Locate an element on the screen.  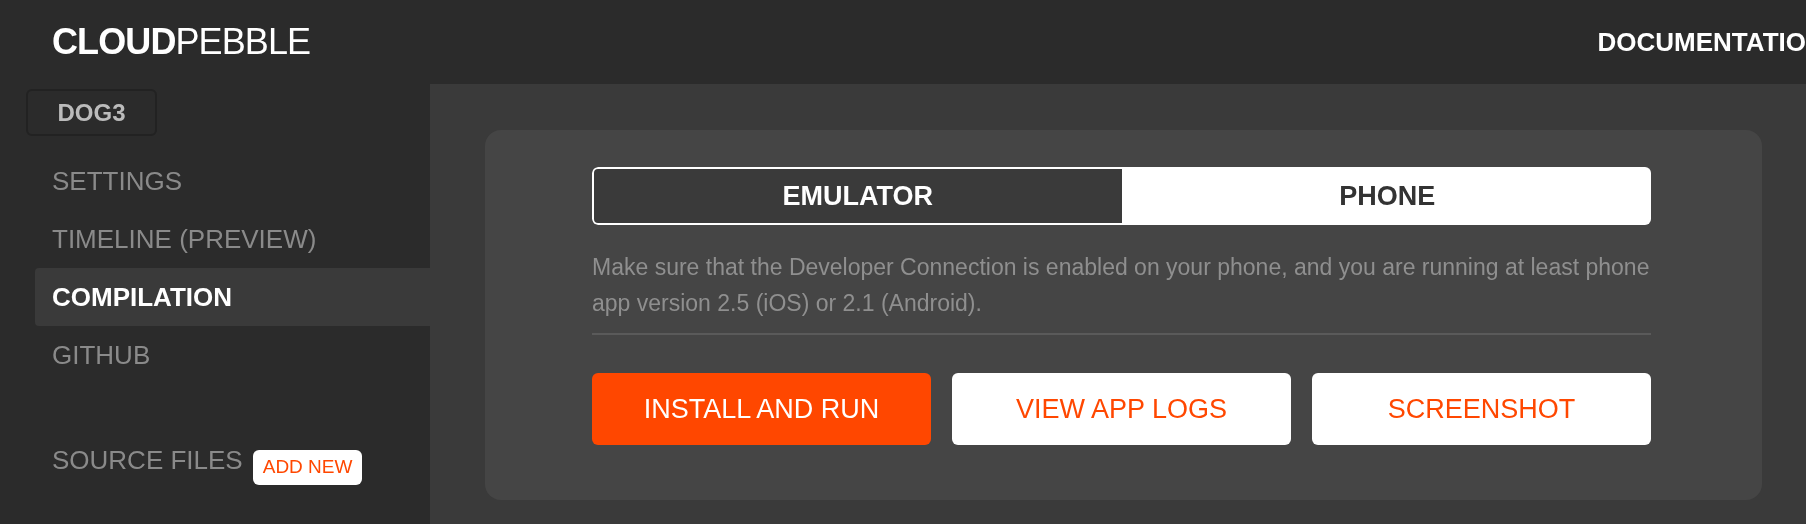
action-button: INSTALL AND RUN is located at coordinates (761, 409).